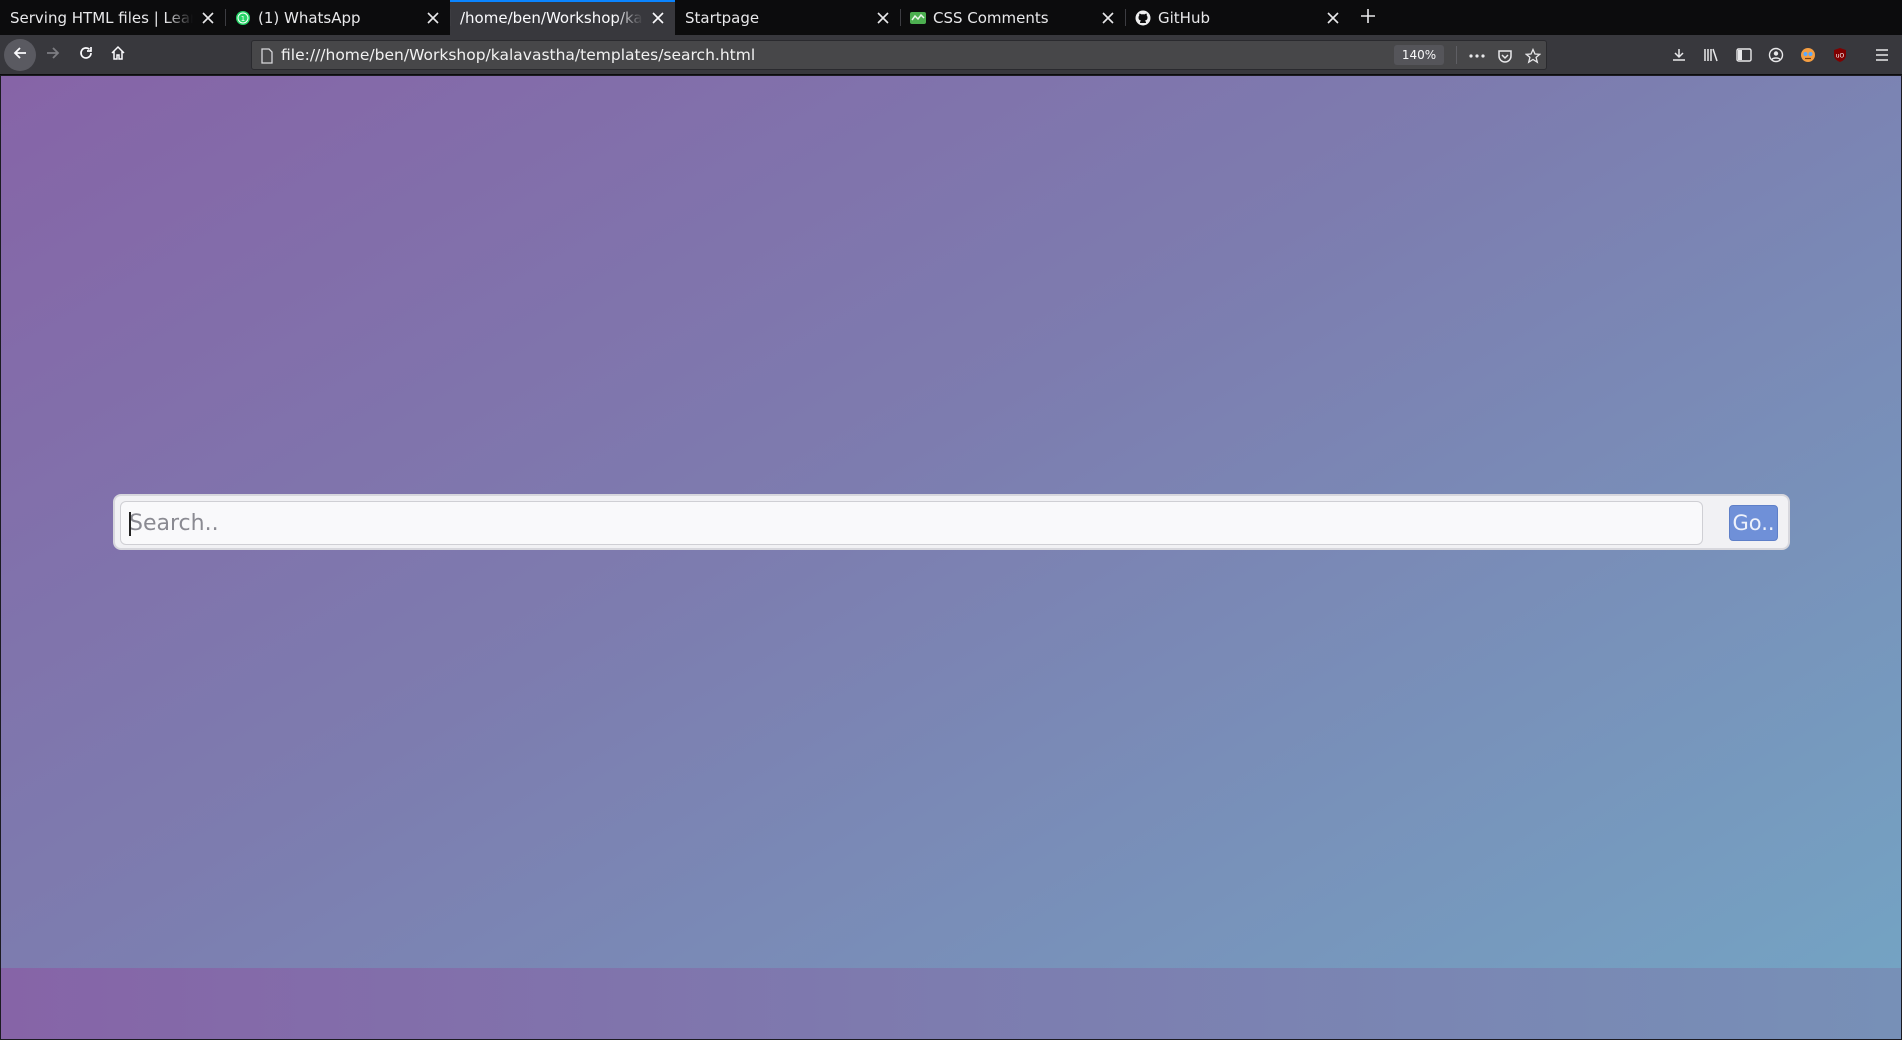 The width and height of the screenshot is (1902, 1040). I want to click on tab-serving-html: Serving HTML files | Learning, so click(112, 17).